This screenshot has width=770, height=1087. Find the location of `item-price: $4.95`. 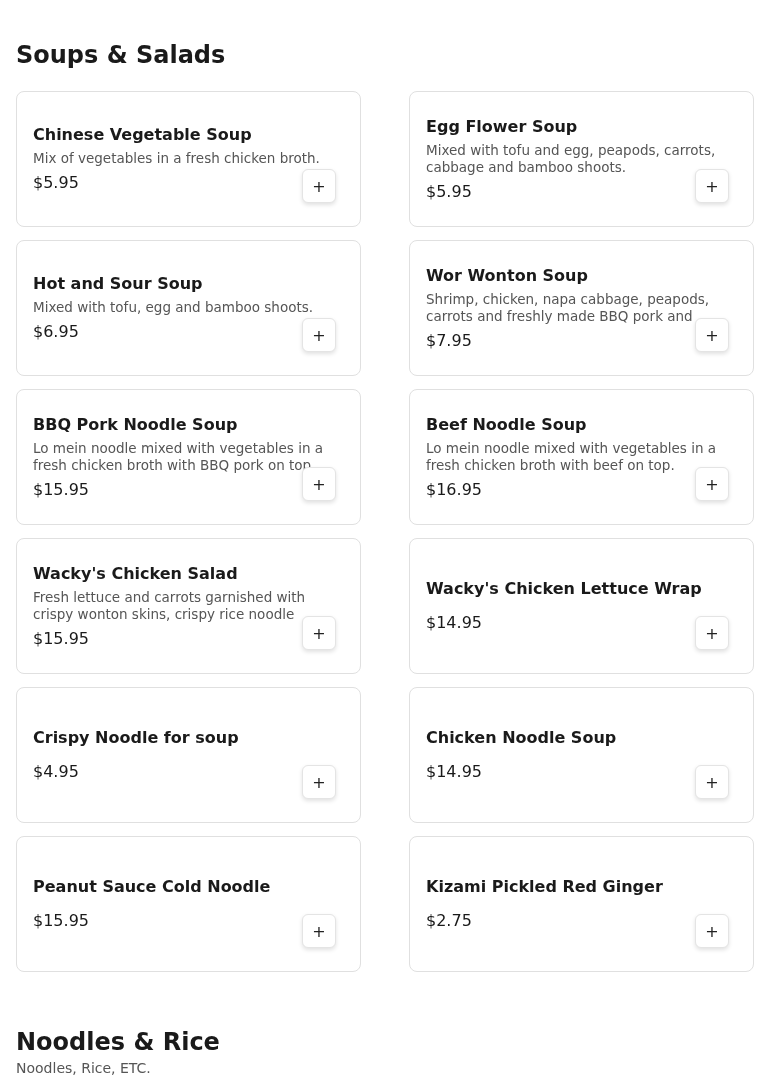

item-price: $4.95 is located at coordinates (56, 772).